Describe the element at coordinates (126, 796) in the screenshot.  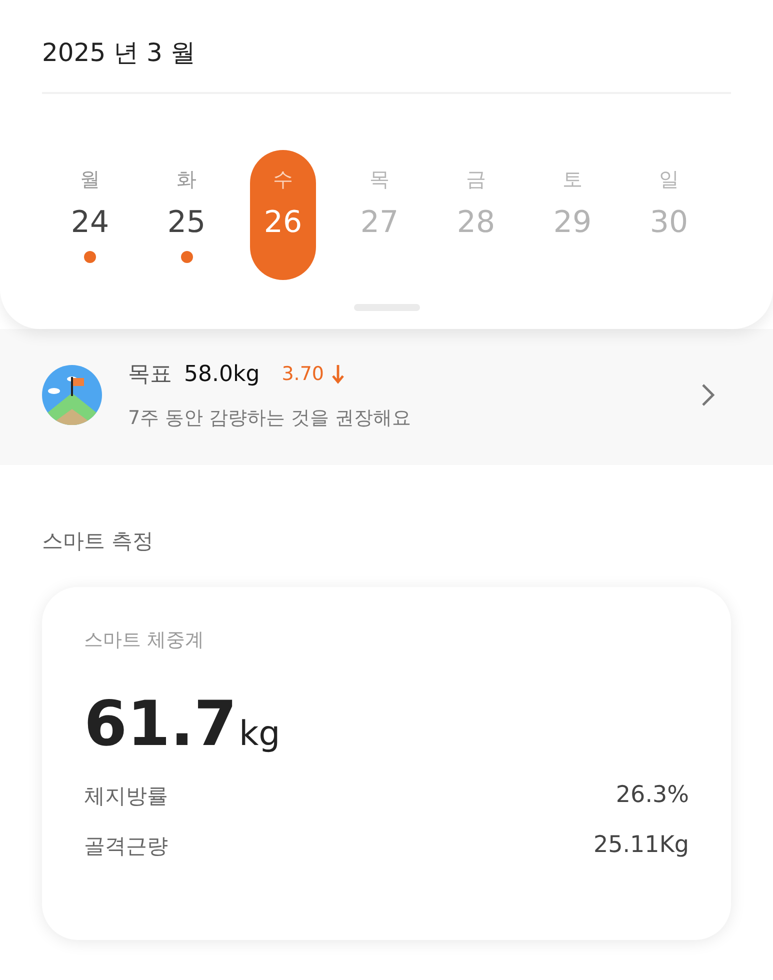
I see `metric-label: 체지방률` at that location.